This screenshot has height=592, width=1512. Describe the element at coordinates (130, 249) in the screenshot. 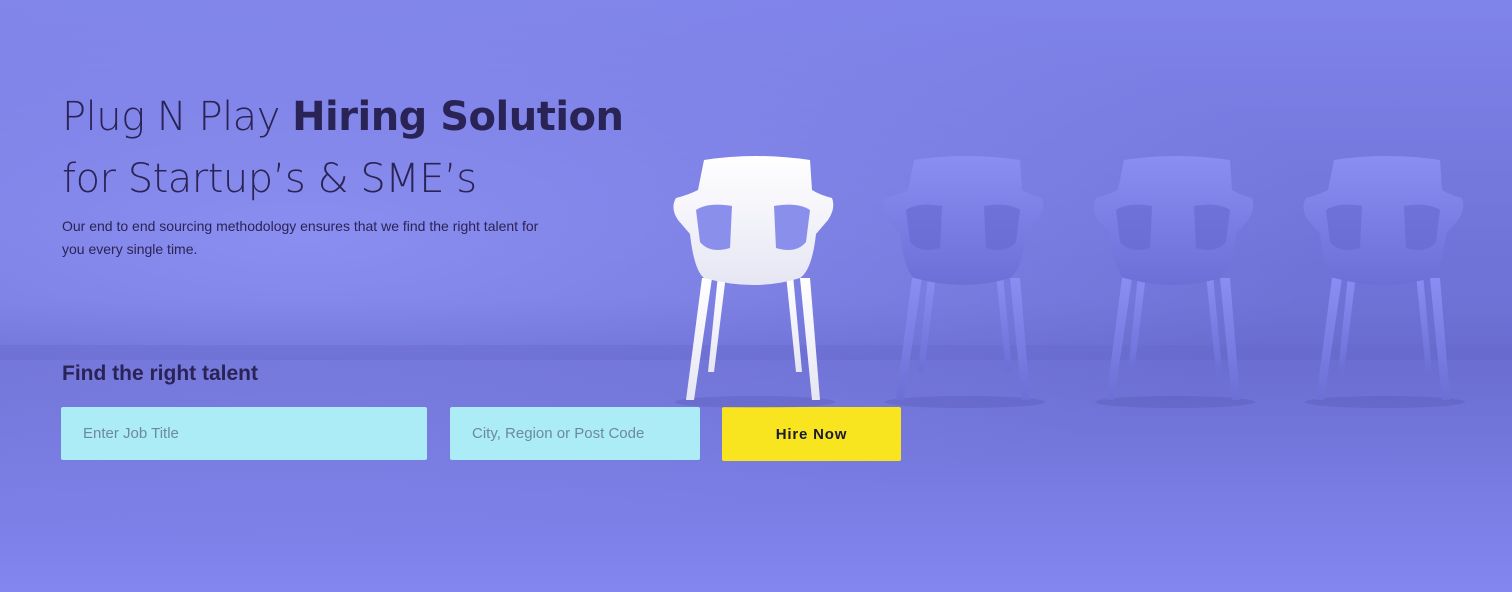

I see `subtext-line-2: you every single time.` at that location.